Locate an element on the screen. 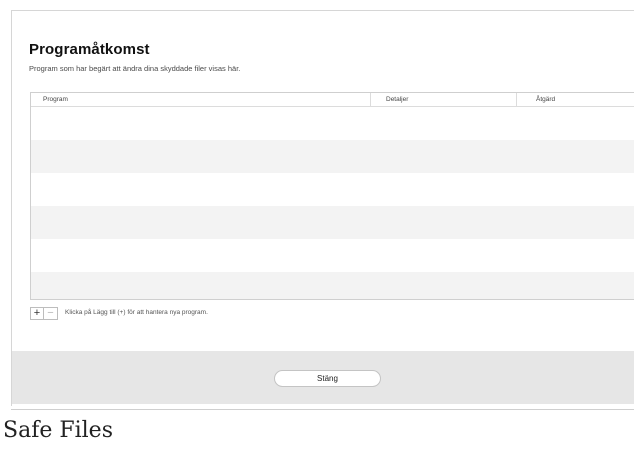 The width and height of the screenshot is (634, 456). table-header: Program Detaljer Åtgärd is located at coordinates (332, 100).